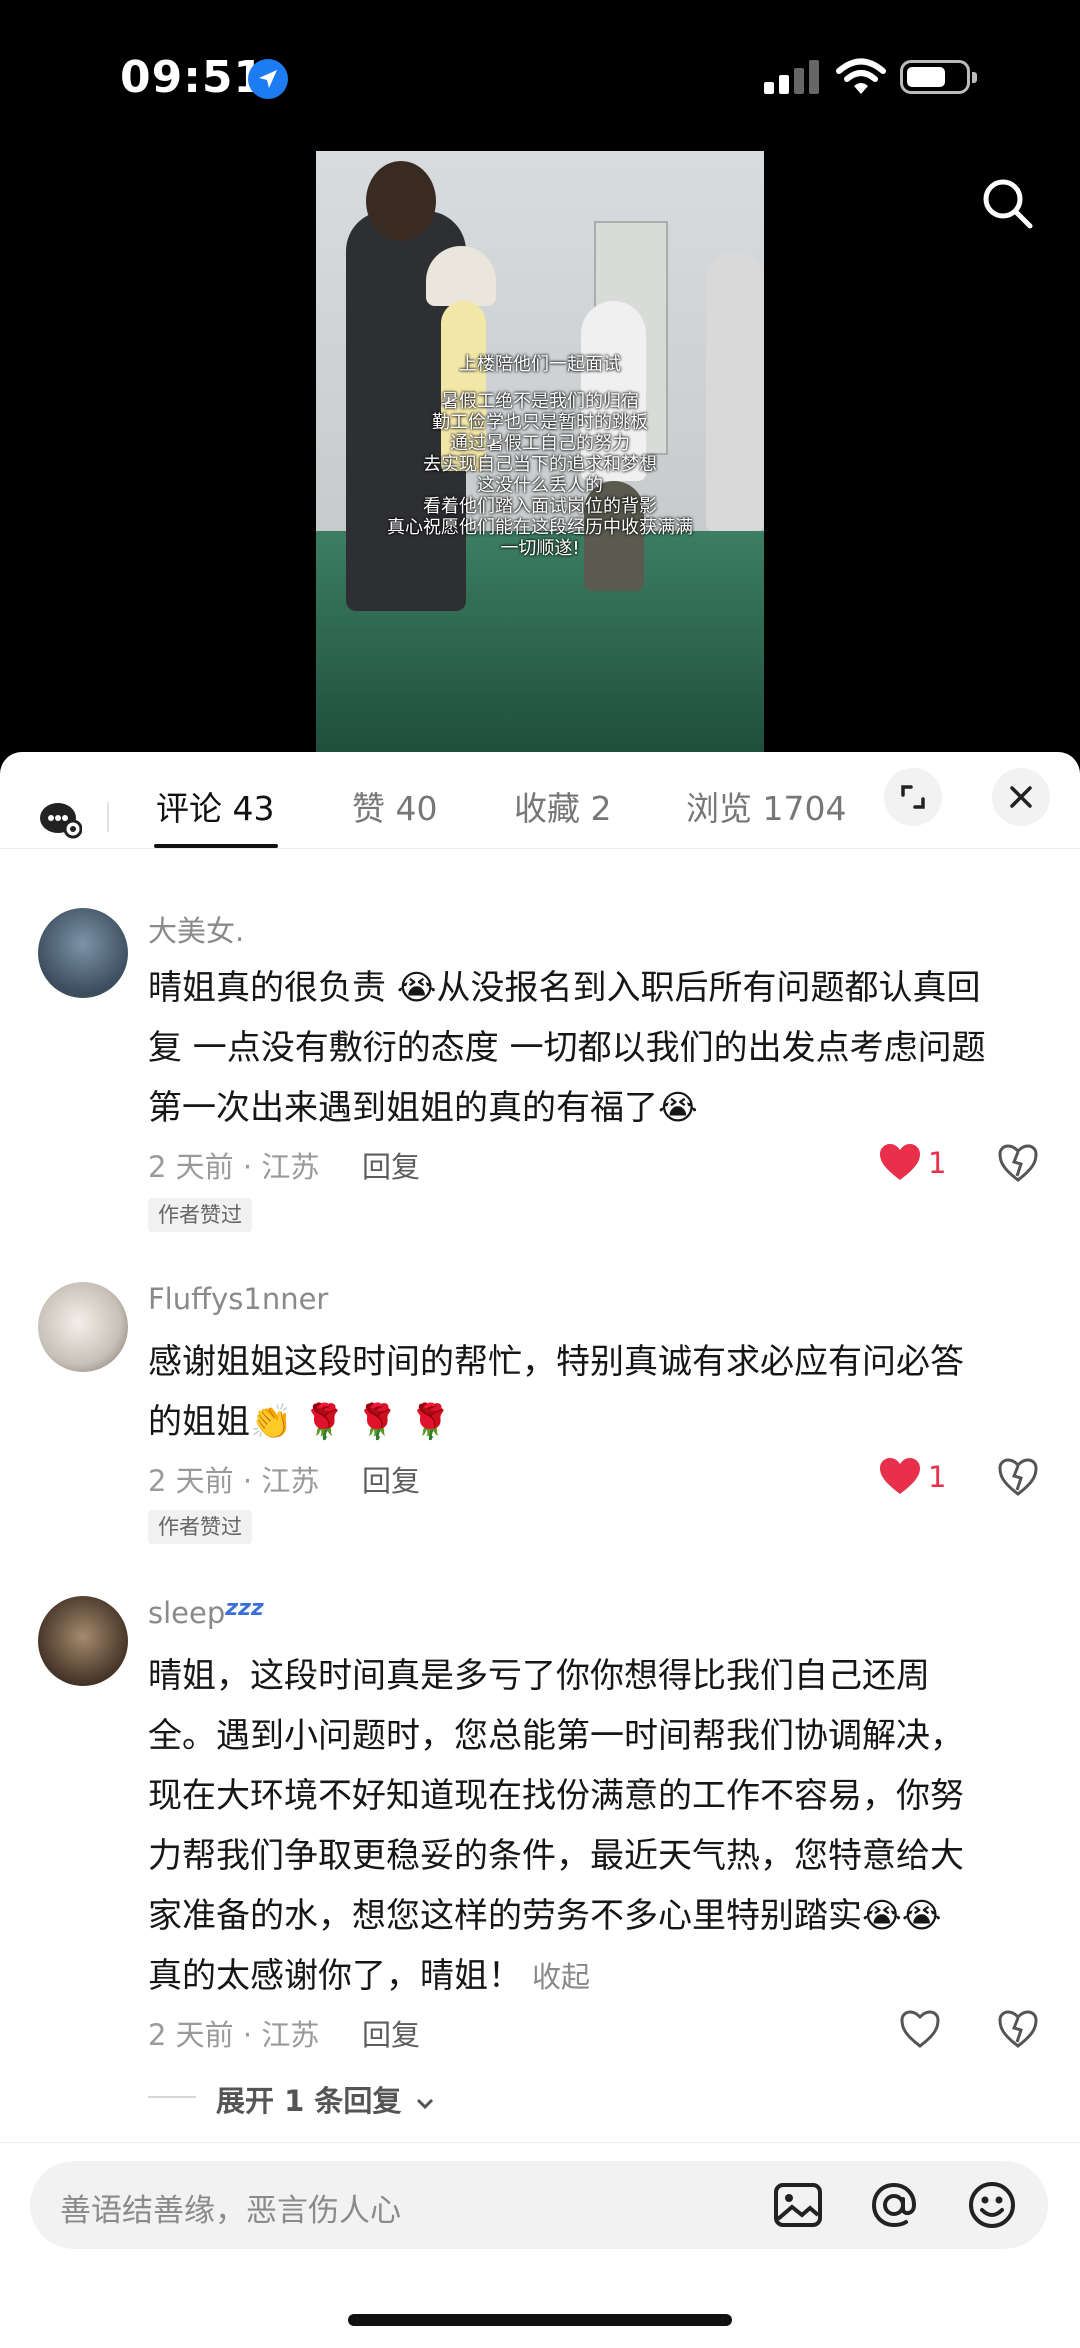 The height and width of the screenshot is (2348, 1080). I want to click on close-icon, so click(1021, 797).